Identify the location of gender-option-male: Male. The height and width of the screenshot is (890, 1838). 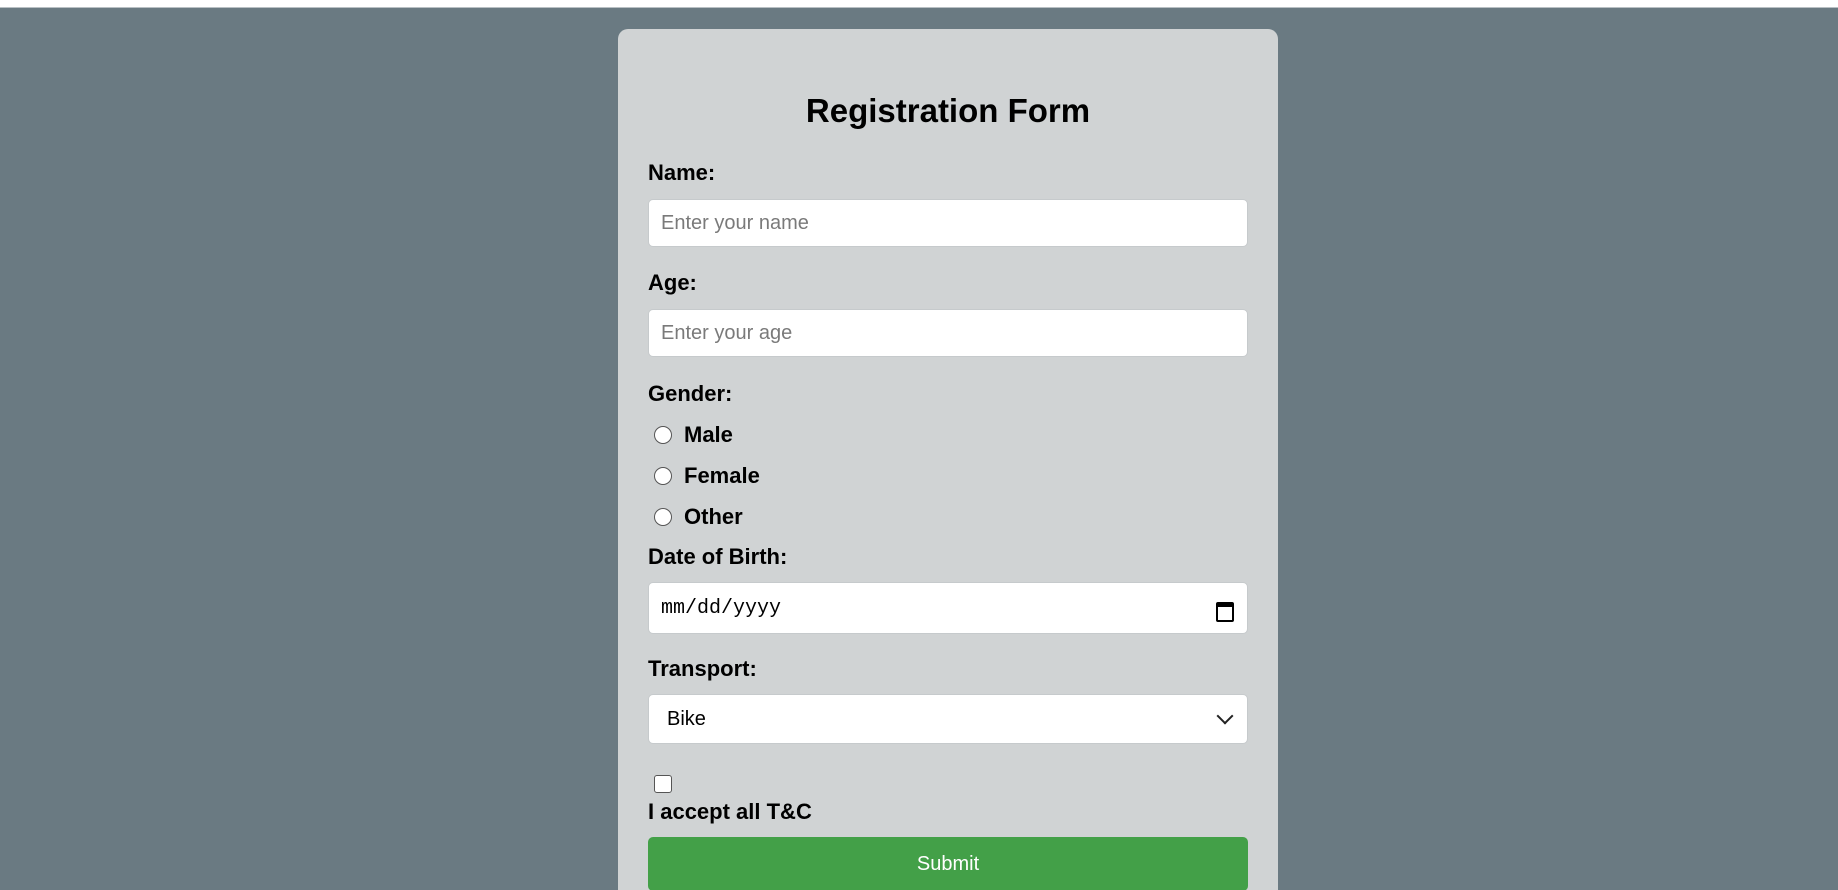
(693, 435).